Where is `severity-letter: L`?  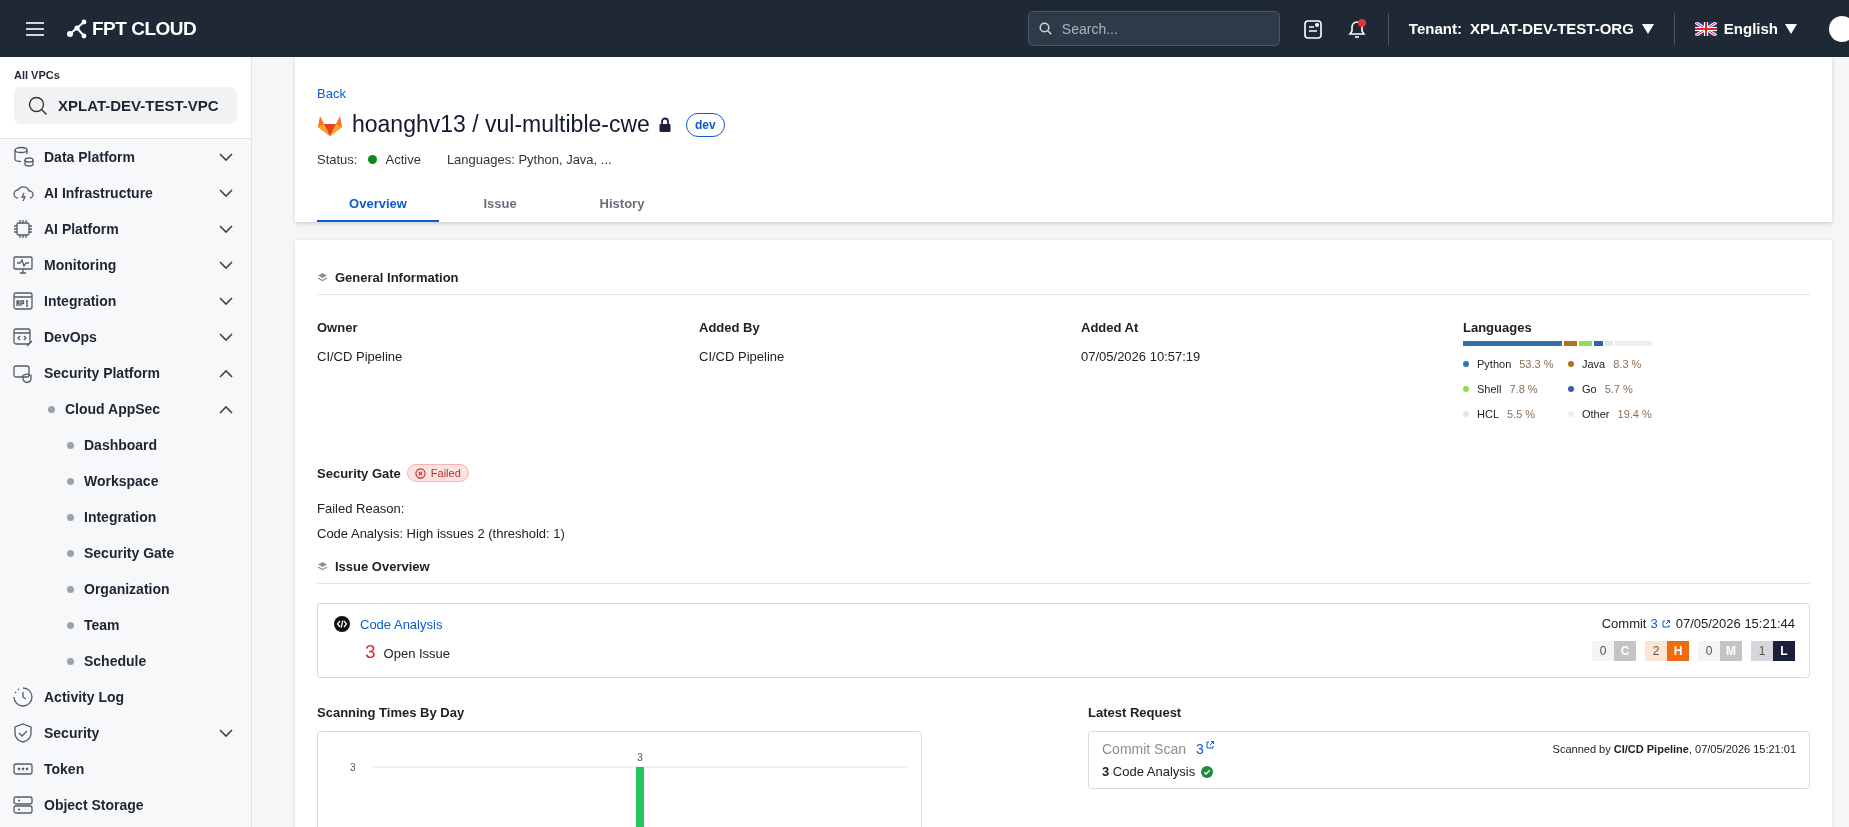
severity-letter: L is located at coordinates (1784, 651).